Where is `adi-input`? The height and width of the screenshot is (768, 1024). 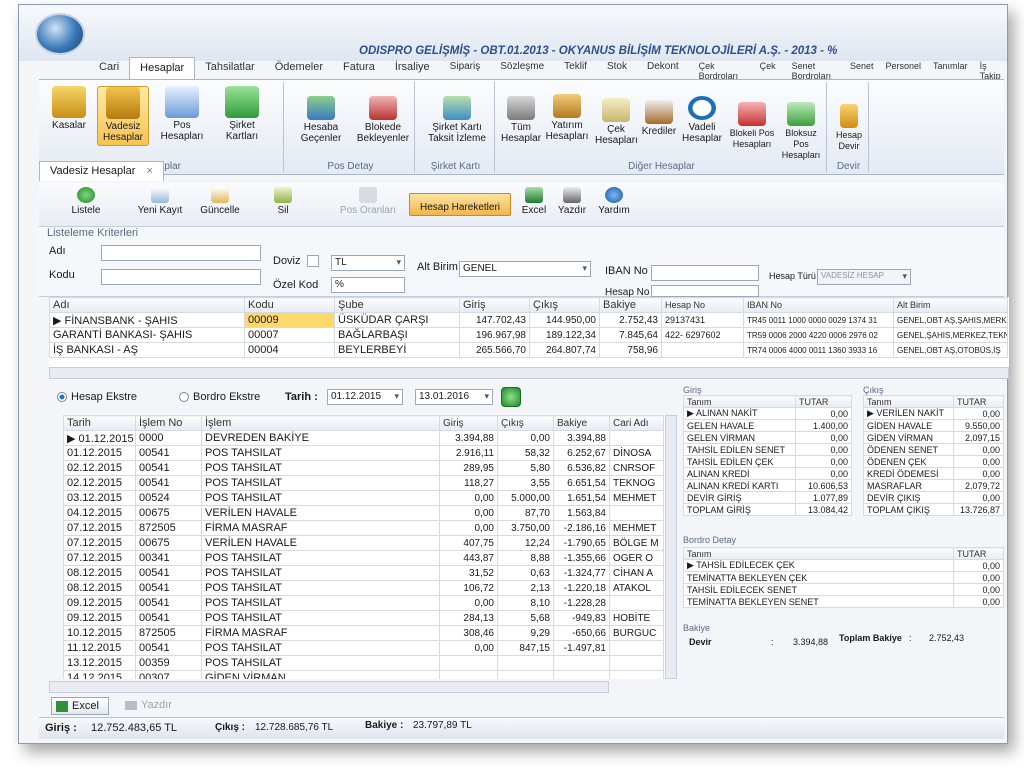
adi-input is located at coordinates (181, 253).